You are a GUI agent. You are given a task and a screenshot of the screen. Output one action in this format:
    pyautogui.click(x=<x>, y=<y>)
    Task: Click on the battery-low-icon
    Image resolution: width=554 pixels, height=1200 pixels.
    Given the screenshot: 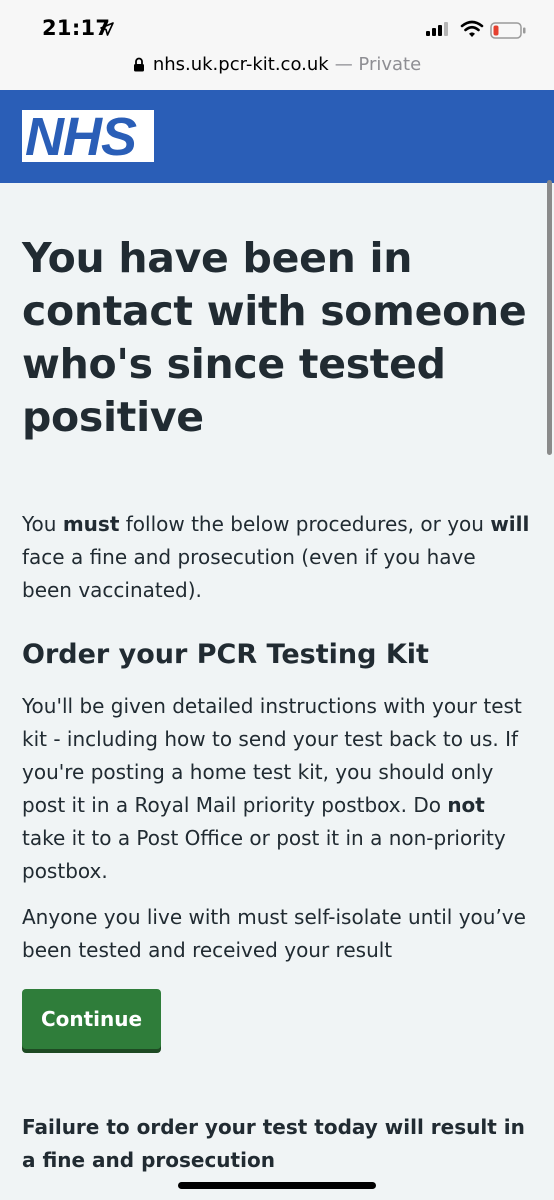 What is the action you would take?
    pyautogui.click(x=508, y=30)
    